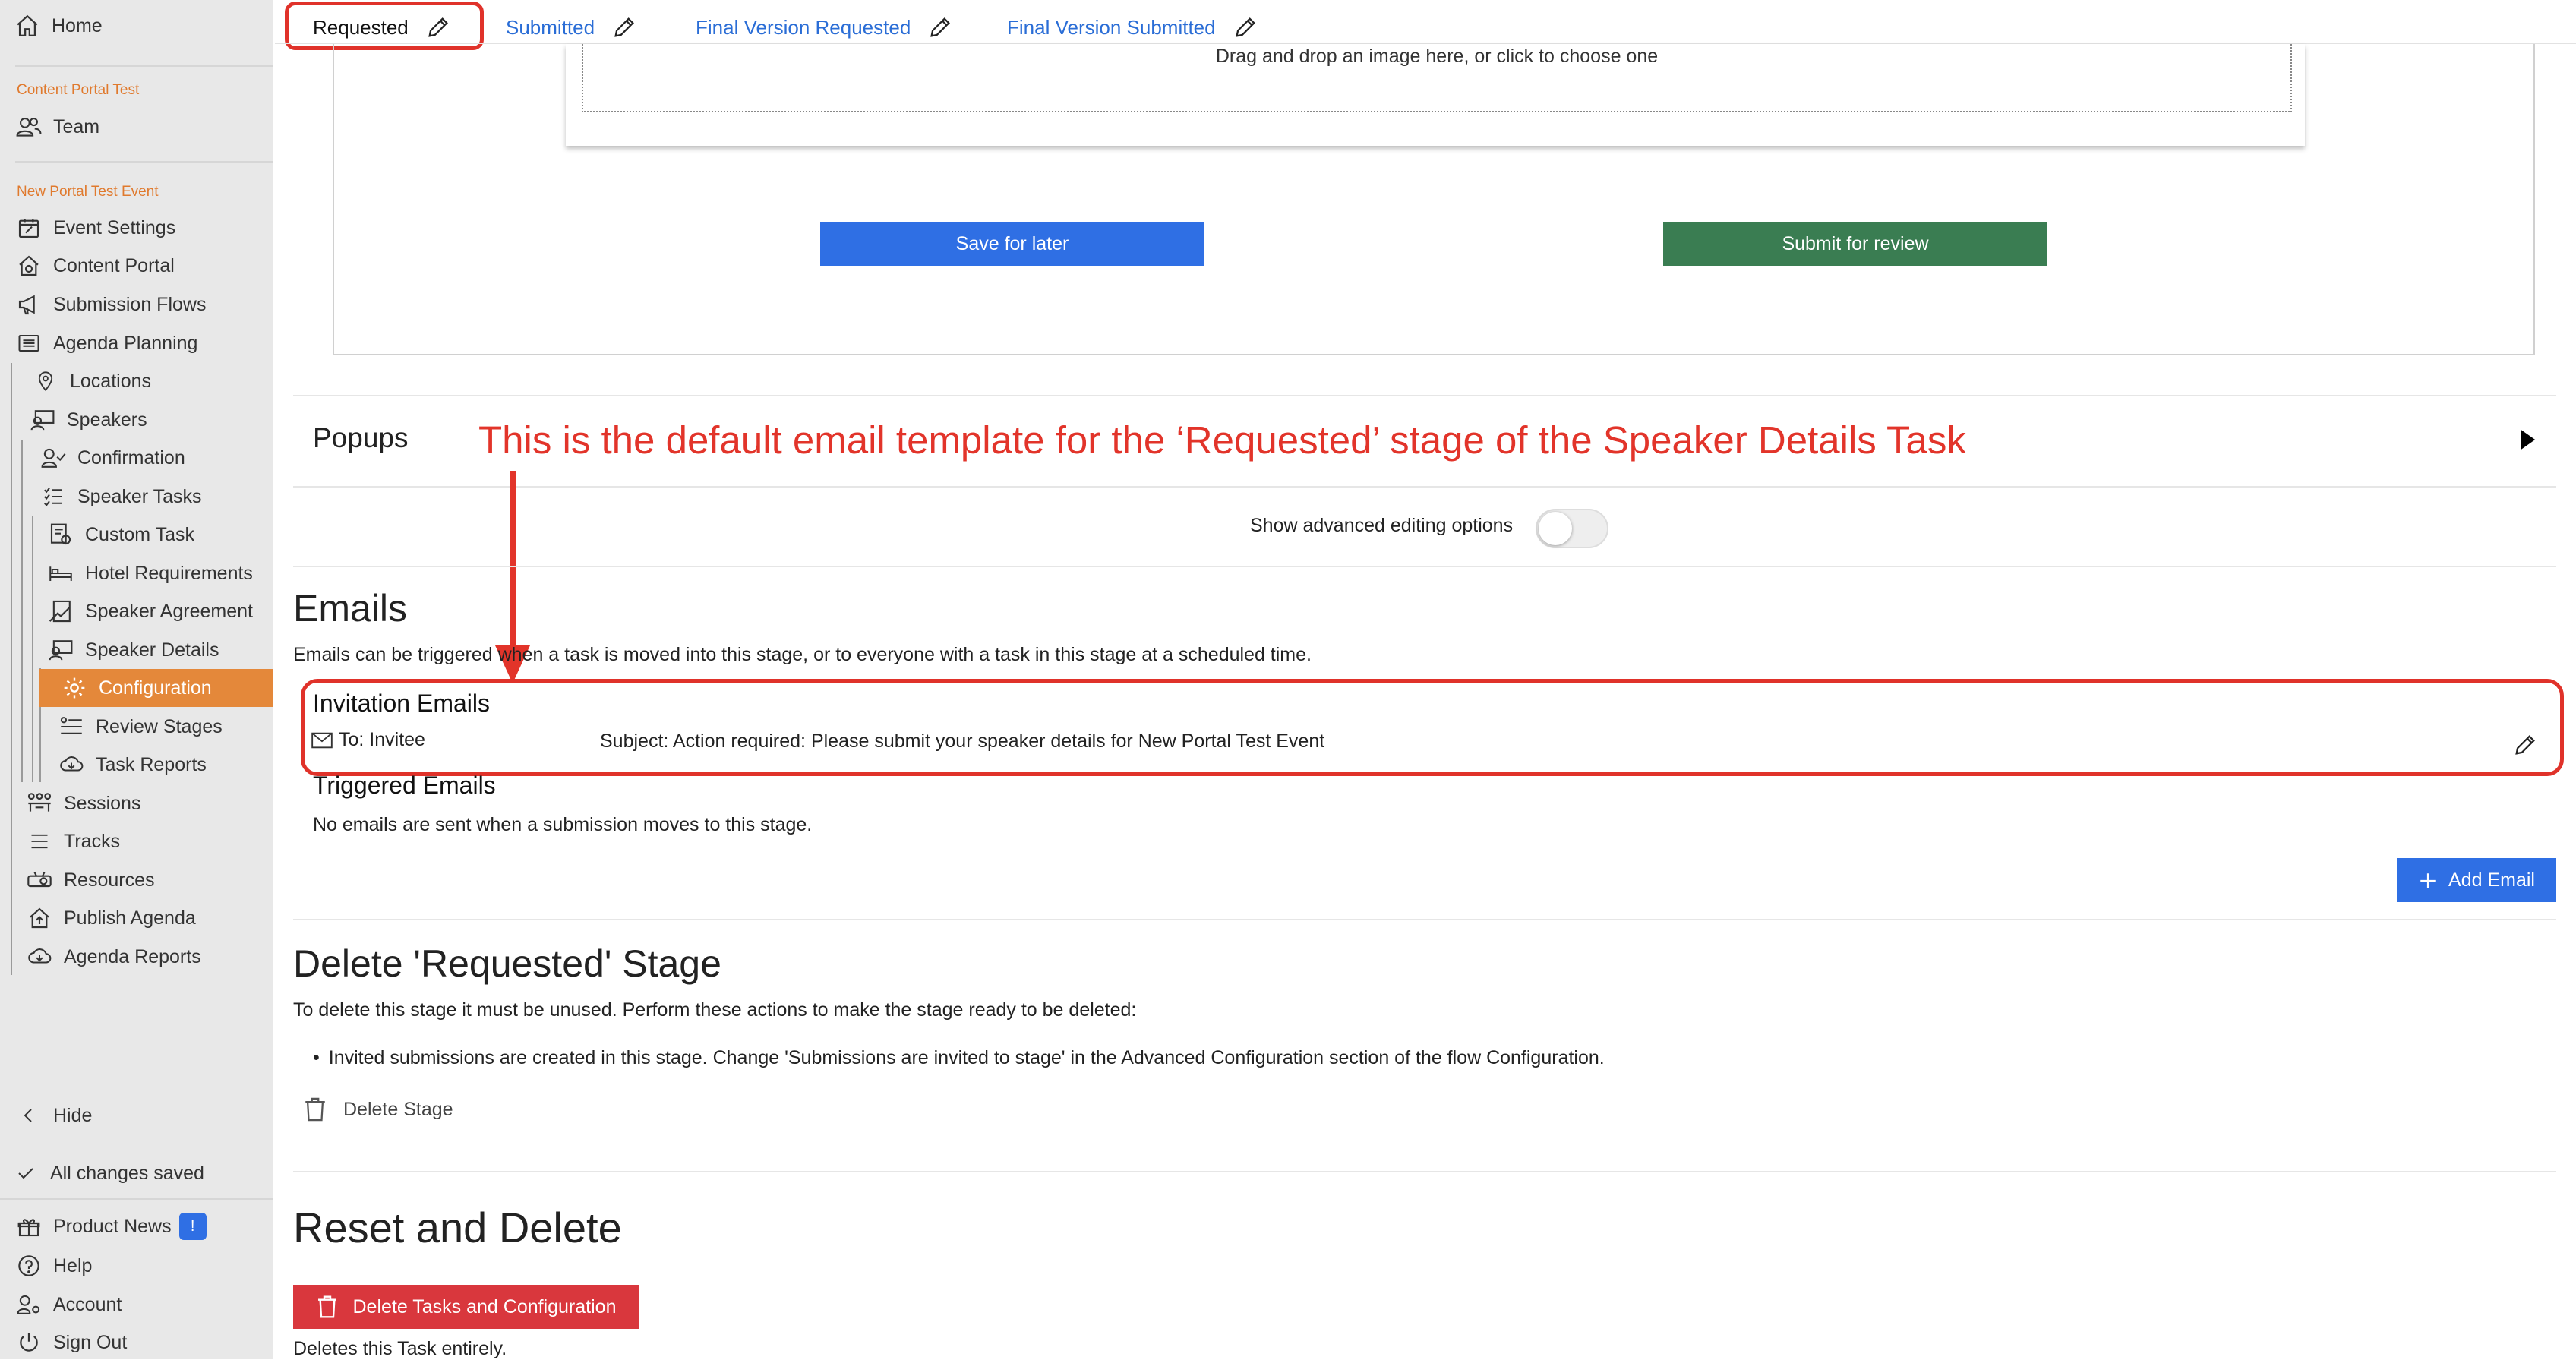 The image size is (2576, 1360). I want to click on sidebar-item-hotel-requirements: Hotel Requirements, so click(136, 573).